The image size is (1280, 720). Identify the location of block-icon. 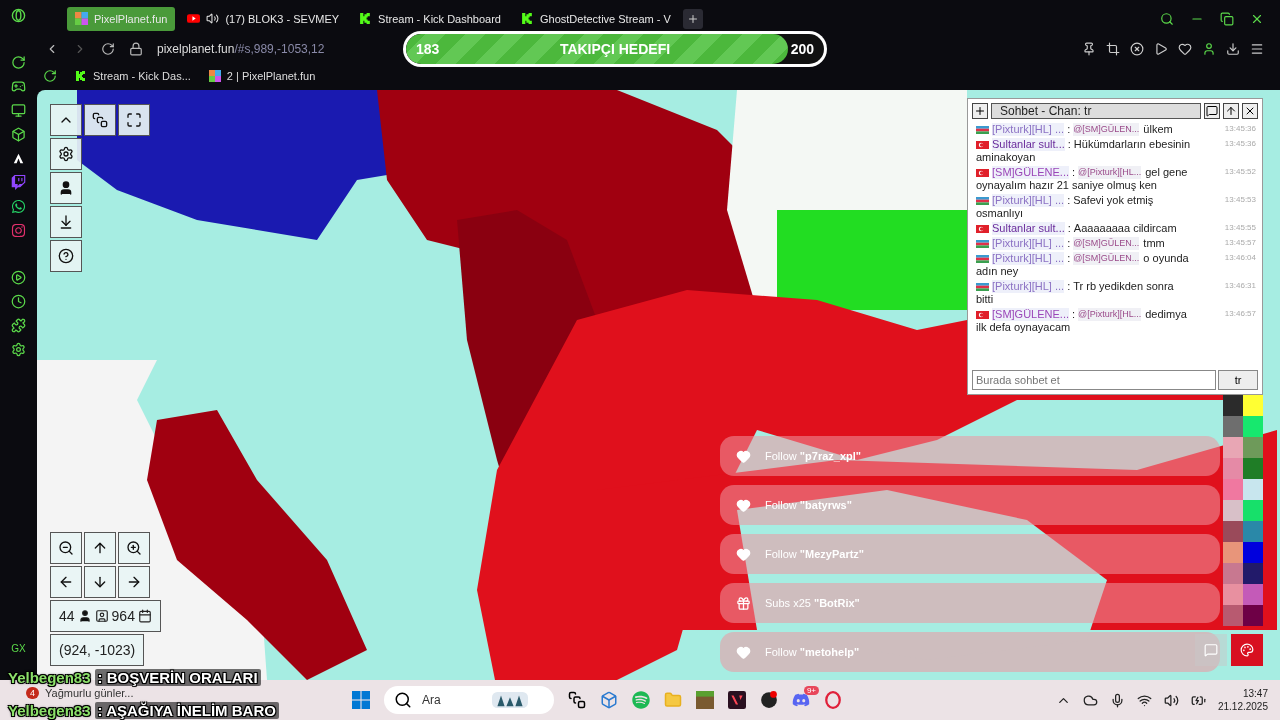
(1137, 49).